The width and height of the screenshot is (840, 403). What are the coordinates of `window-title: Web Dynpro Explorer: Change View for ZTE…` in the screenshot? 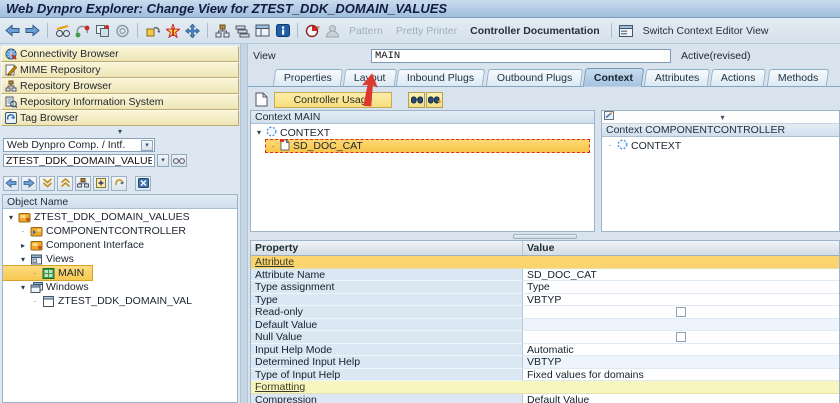 It's located at (227, 8).